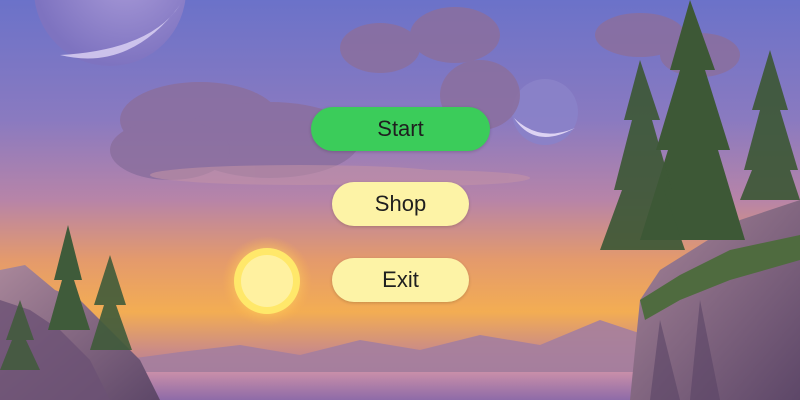 The width and height of the screenshot is (800, 400). Describe the element at coordinates (400, 204) in the screenshot. I see `shop-button: Shop` at that location.